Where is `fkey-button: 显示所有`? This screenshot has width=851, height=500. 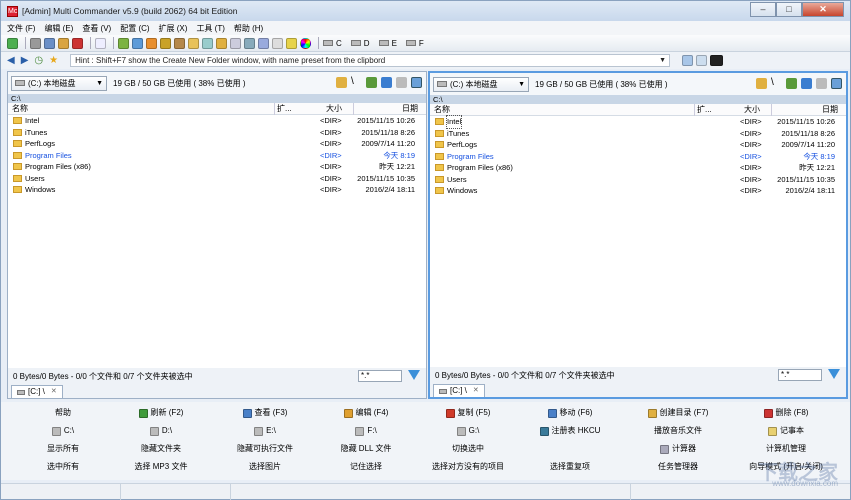 fkey-button: 显示所有 is located at coordinates (63, 449).